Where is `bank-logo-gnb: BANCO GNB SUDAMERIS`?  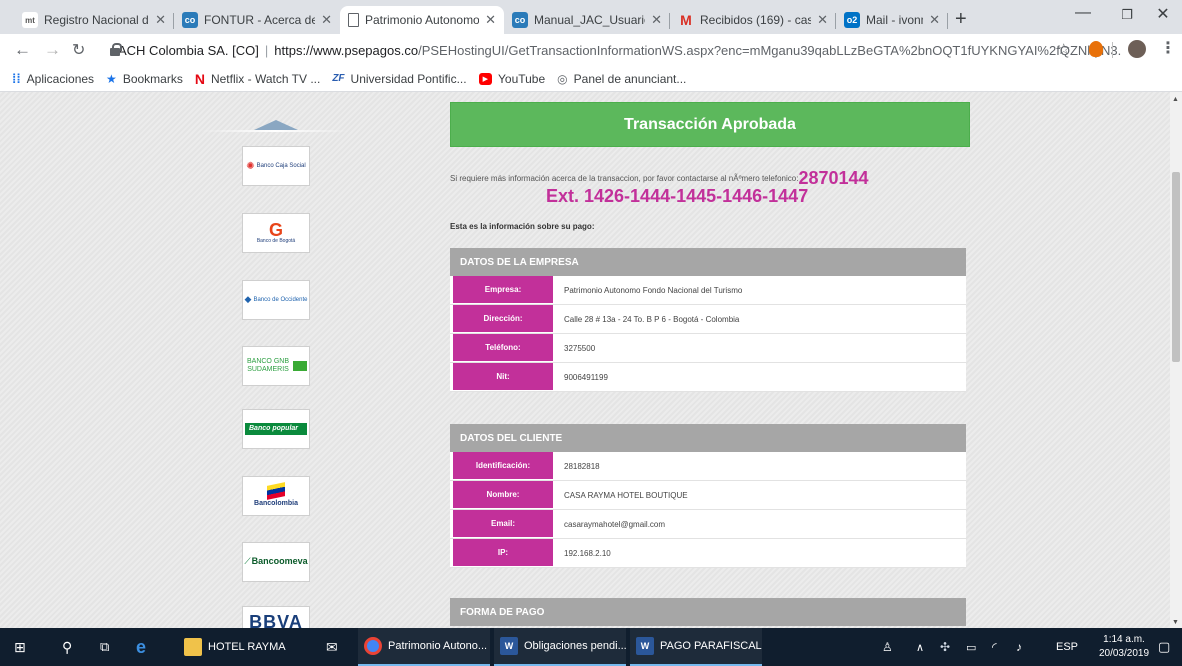 bank-logo-gnb: BANCO GNB SUDAMERIS is located at coordinates (276, 366).